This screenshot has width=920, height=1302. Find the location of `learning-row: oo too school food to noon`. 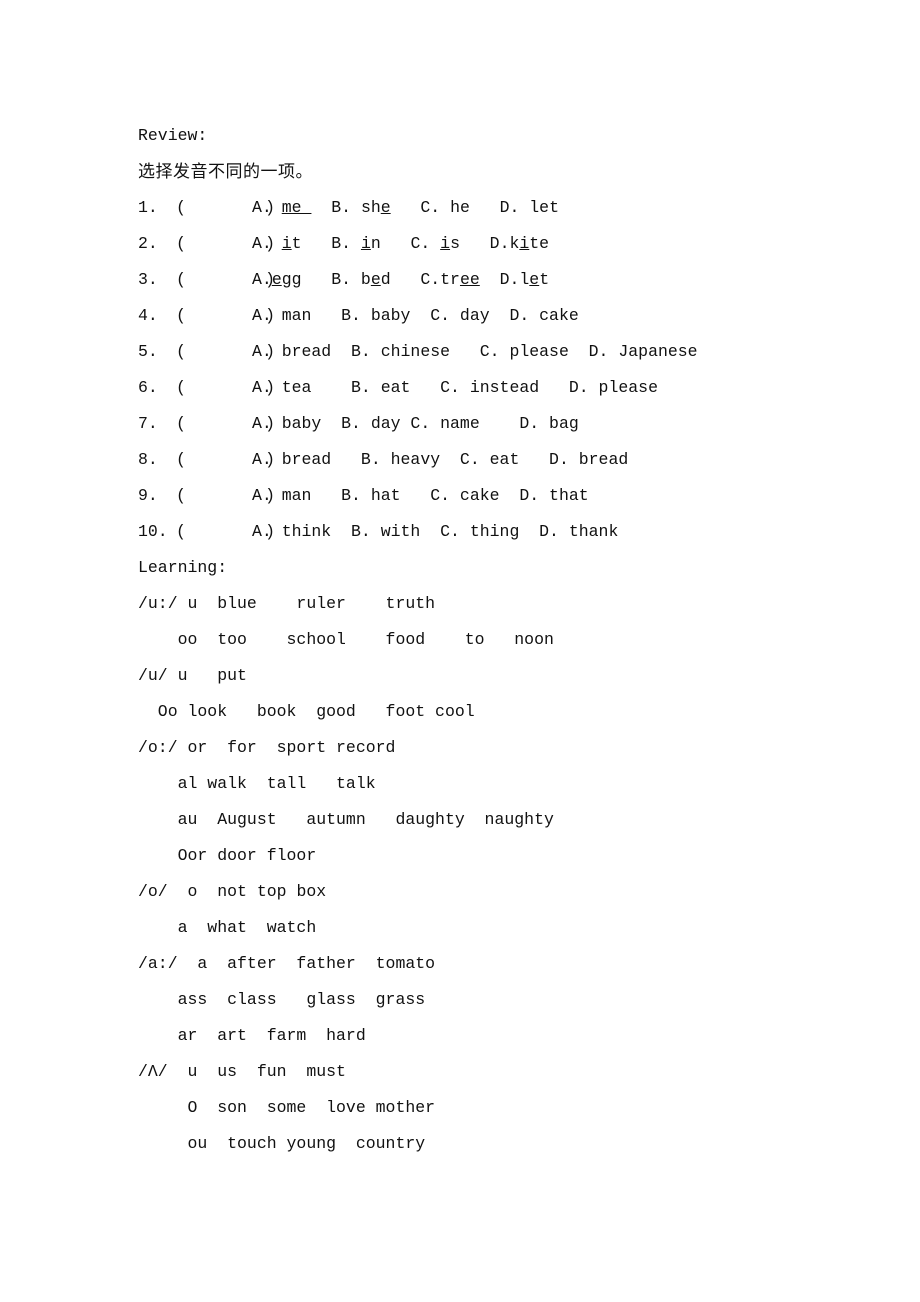

learning-row: oo too school food to noon is located at coordinates (488, 640).